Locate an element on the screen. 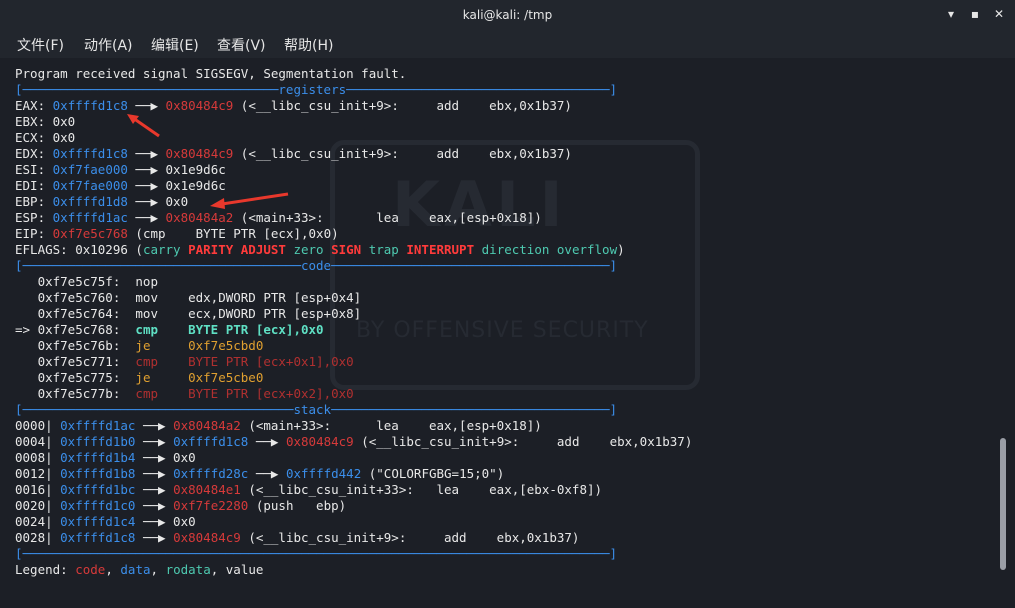 Image resolution: width=1015 pixels, height=608 pixels. terminal-segment: 0xffffd1ac is located at coordinates (90, 217).